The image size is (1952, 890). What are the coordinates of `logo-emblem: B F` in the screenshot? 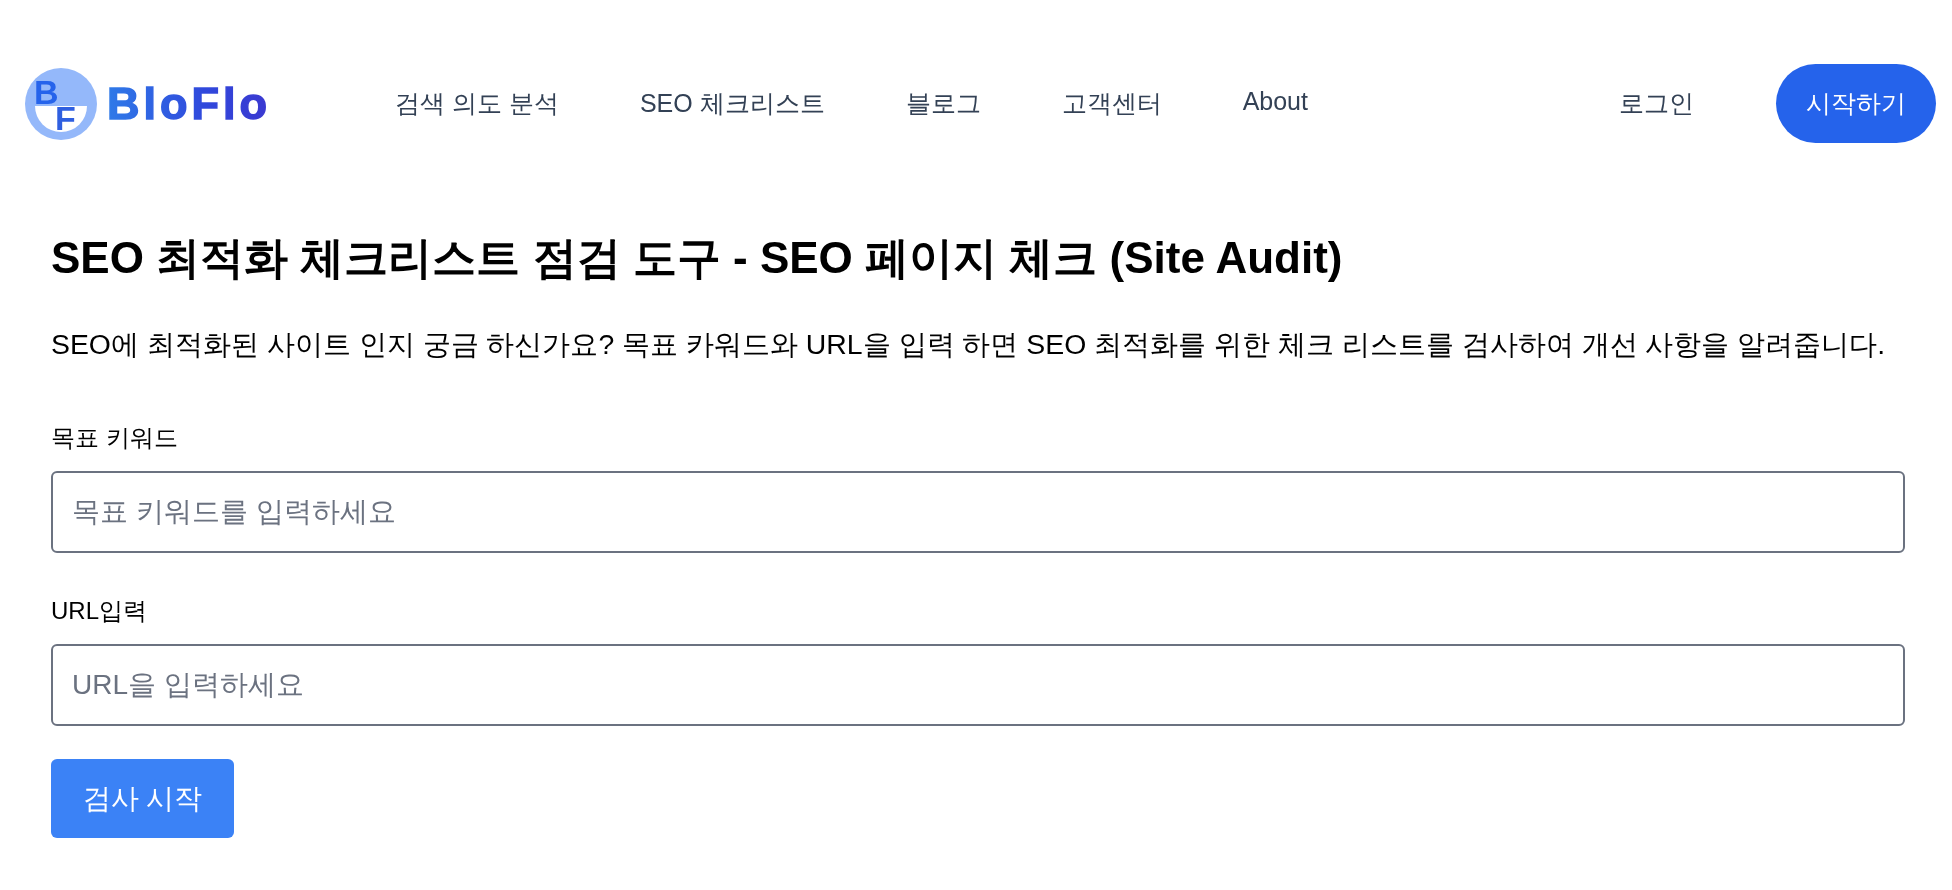 It's located at (61, 103).